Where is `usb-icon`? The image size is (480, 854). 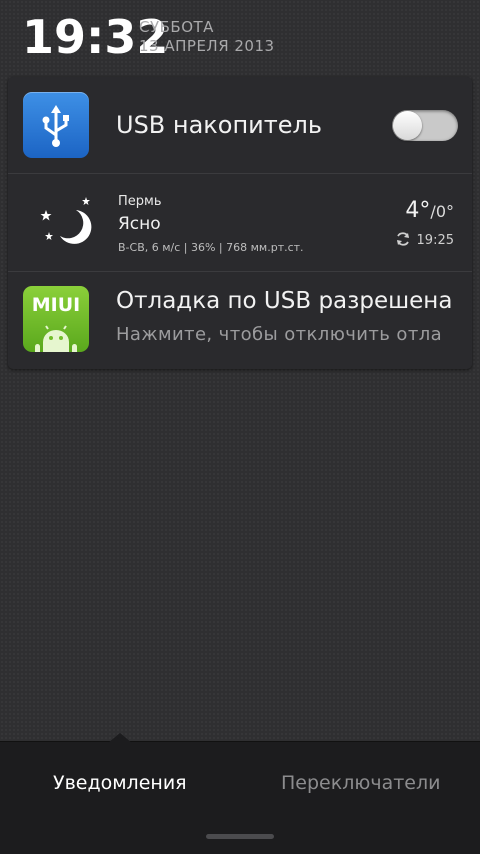 usb-icon is located at coordinates (56, 125).